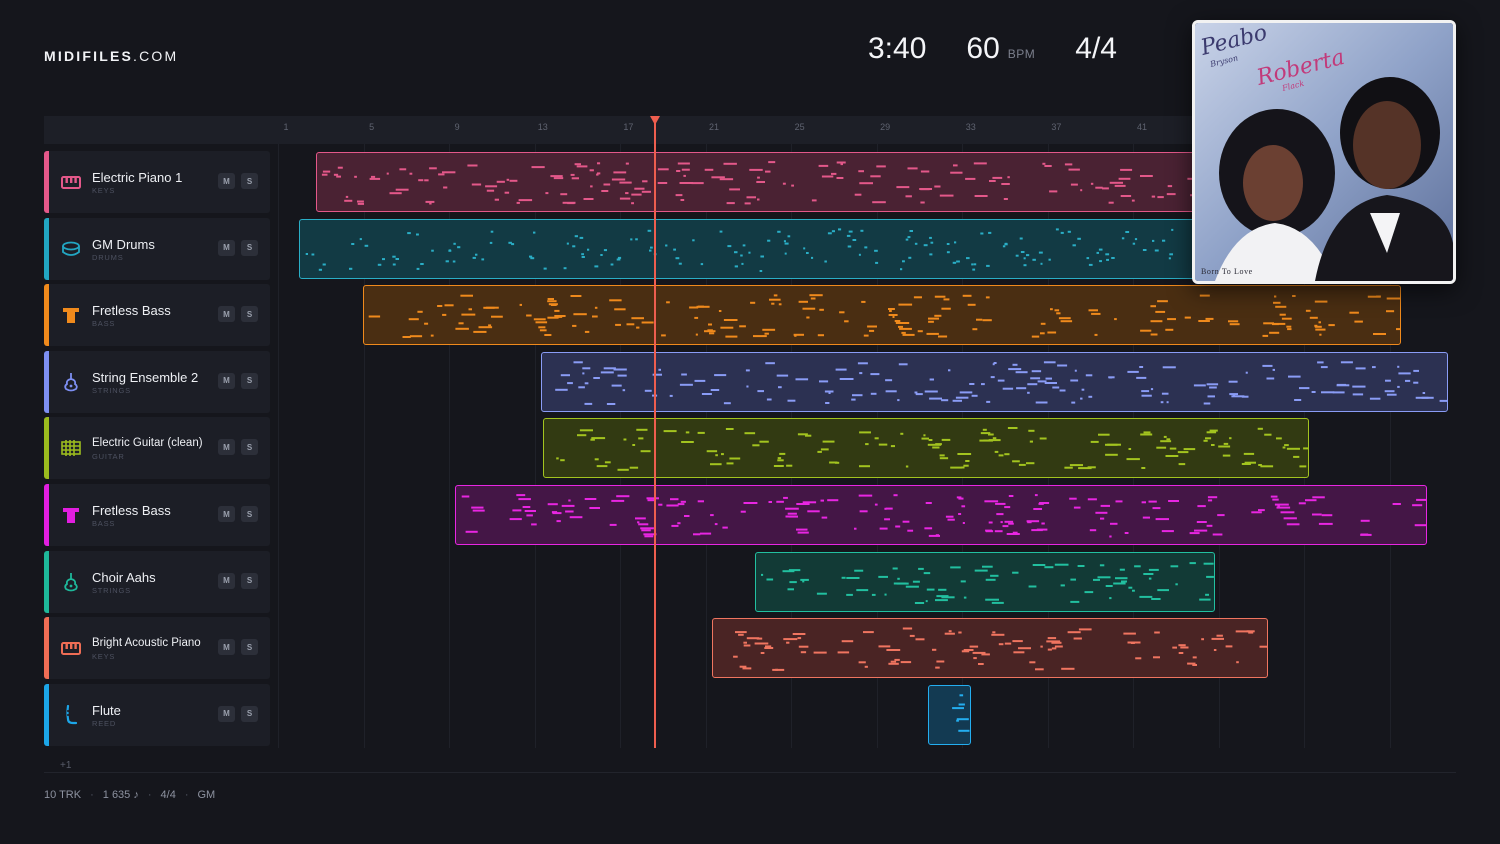 Image resolution: width=1500 pixels, height=844 pixels. What do you see at coordinates (106, 710) in the screenshot?
I see `track-name: Flute` at bounding box center [106, 710].